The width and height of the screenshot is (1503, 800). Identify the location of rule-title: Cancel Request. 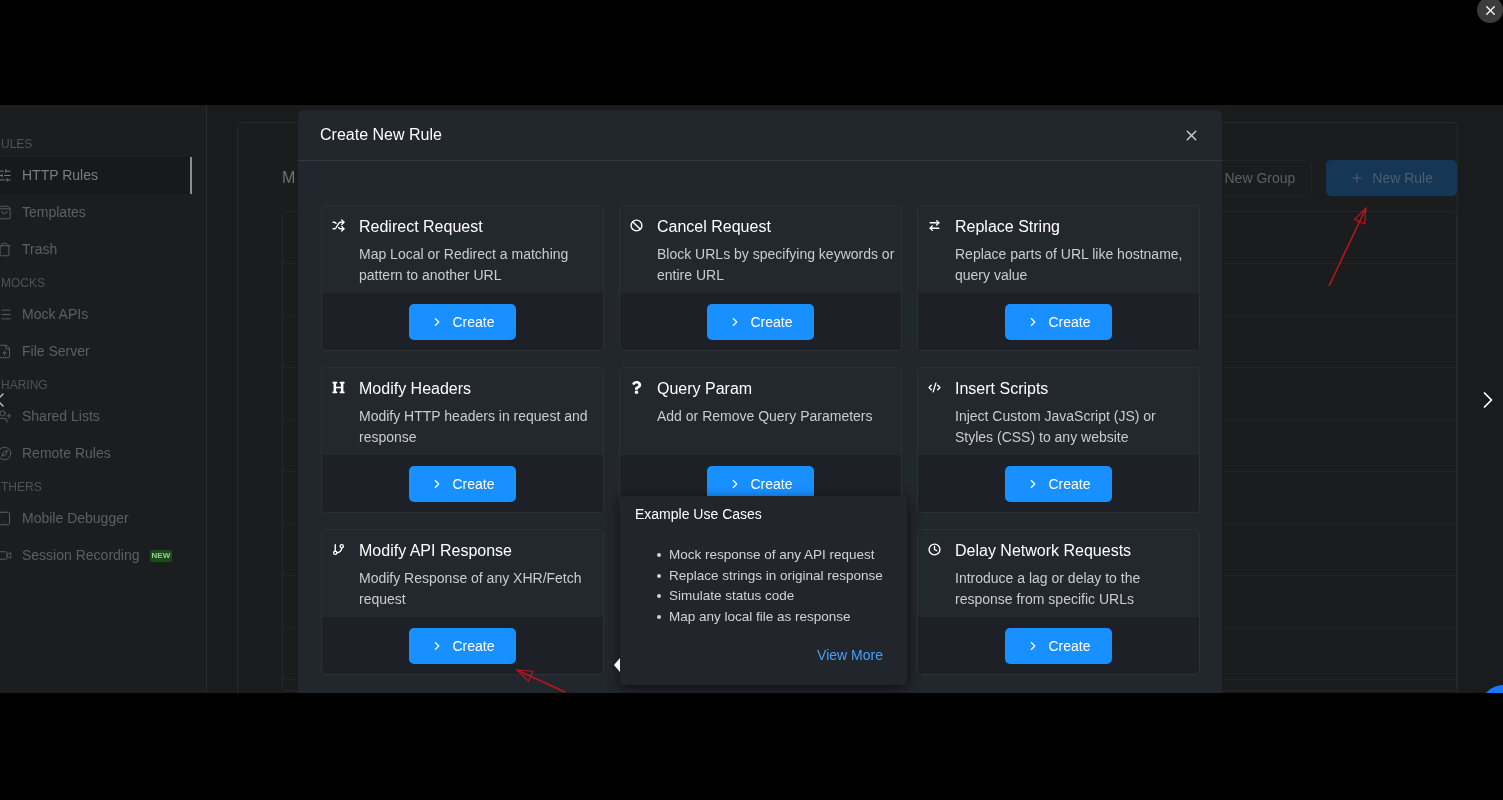
(714, 227).